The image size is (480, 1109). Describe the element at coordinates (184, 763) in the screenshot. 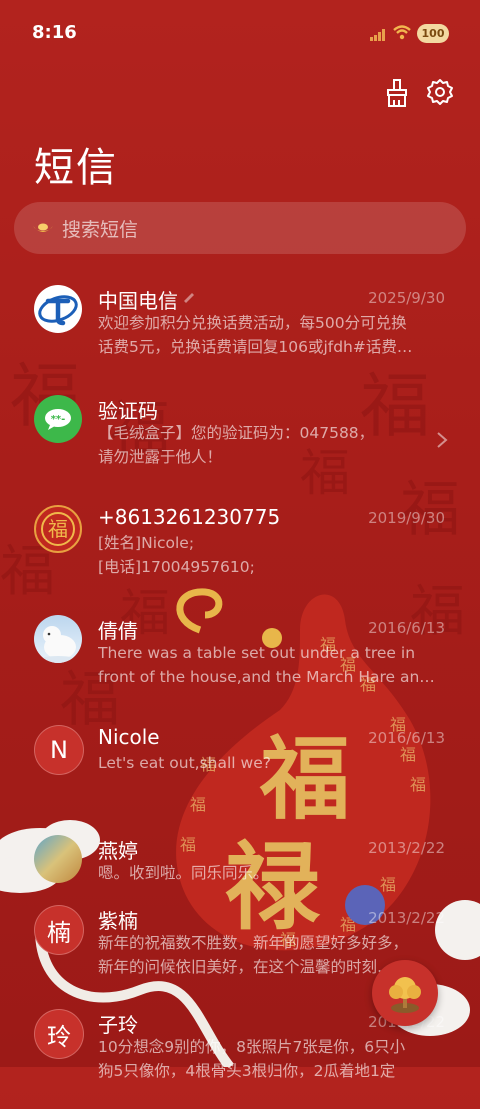

I see `message-preview: Let's eat out,shall we?` at that location.